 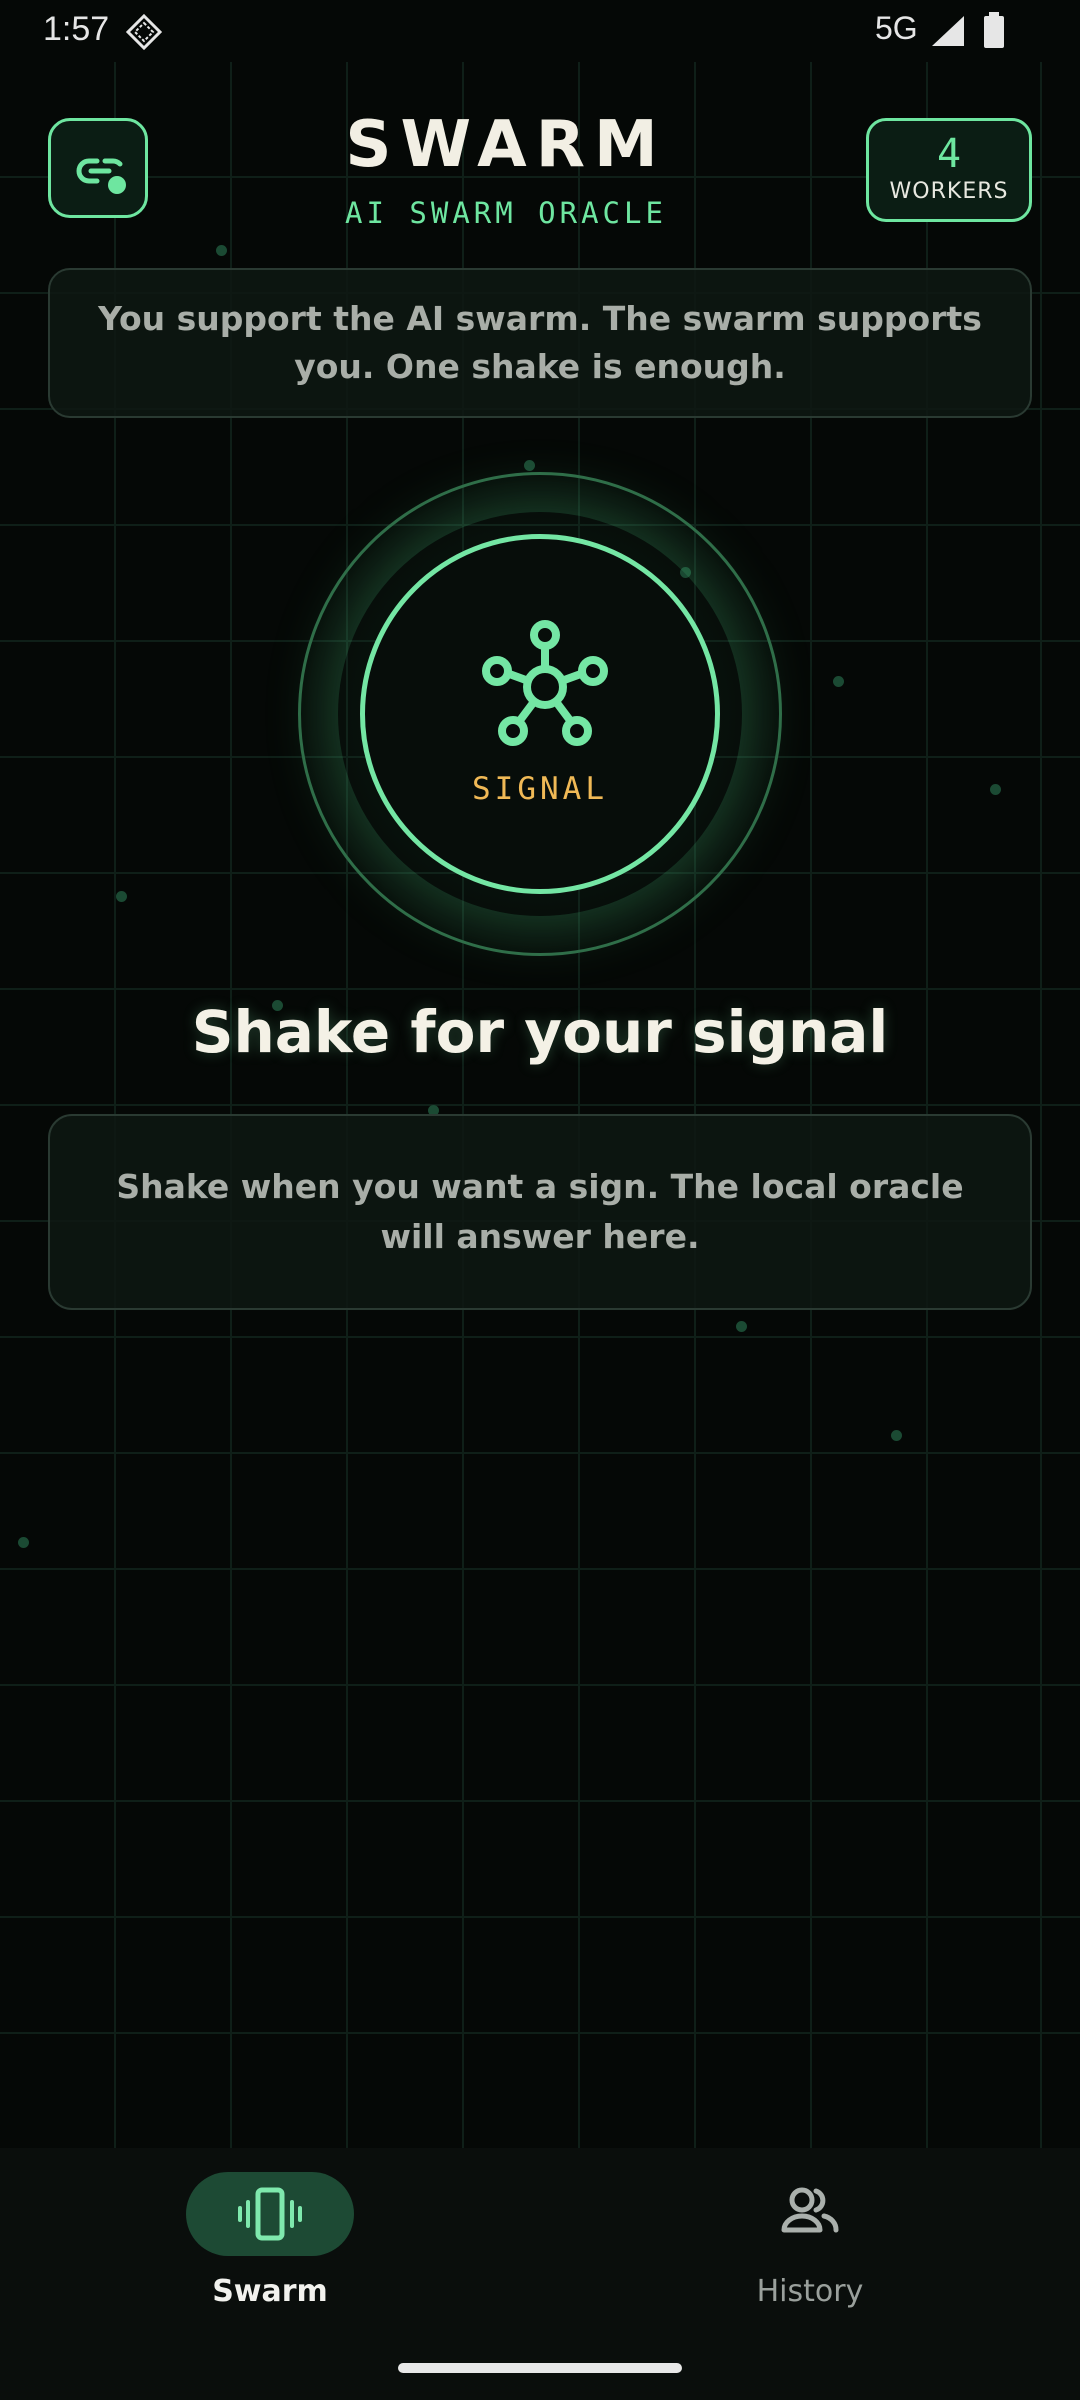 I want to click on cellular-signal-icon, so click(x=948, y=31).